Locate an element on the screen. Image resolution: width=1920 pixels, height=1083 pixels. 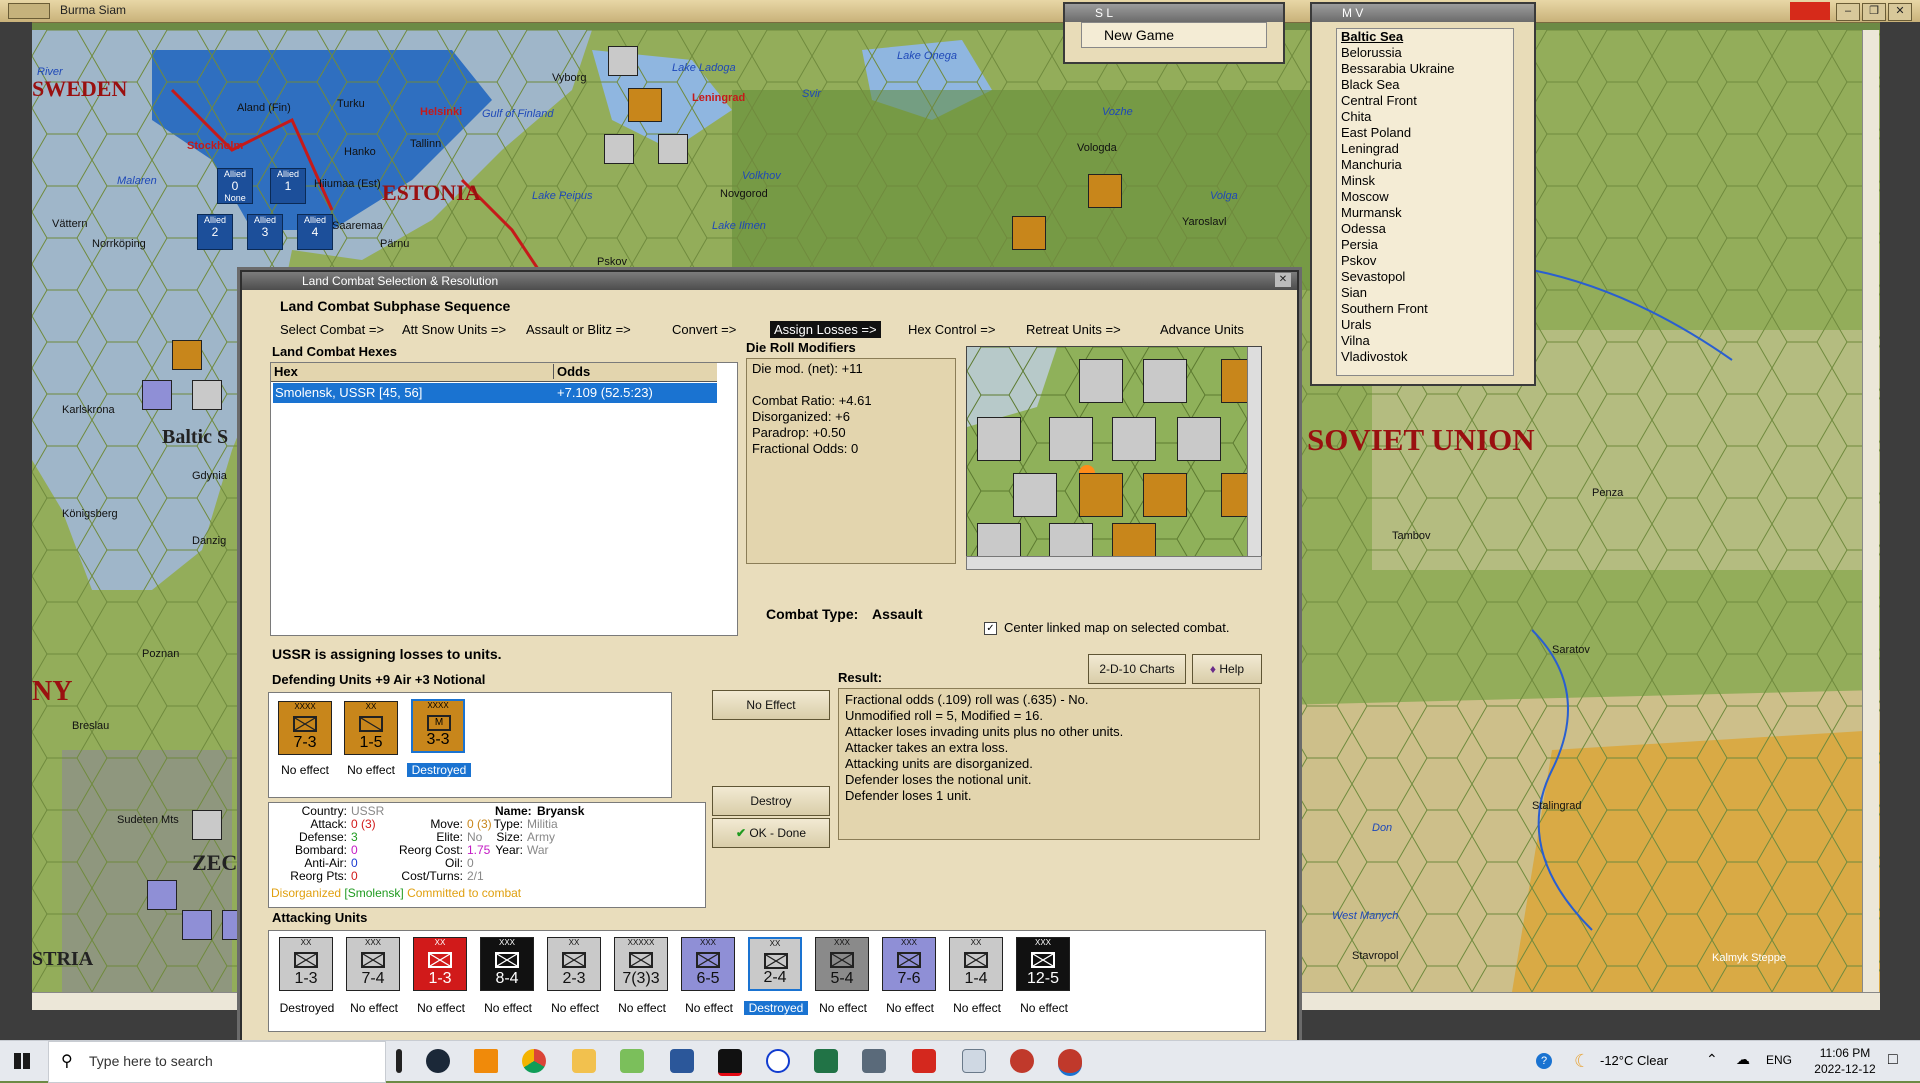
mv-list-item: Murmansk is located at coordinates (1427, 213).